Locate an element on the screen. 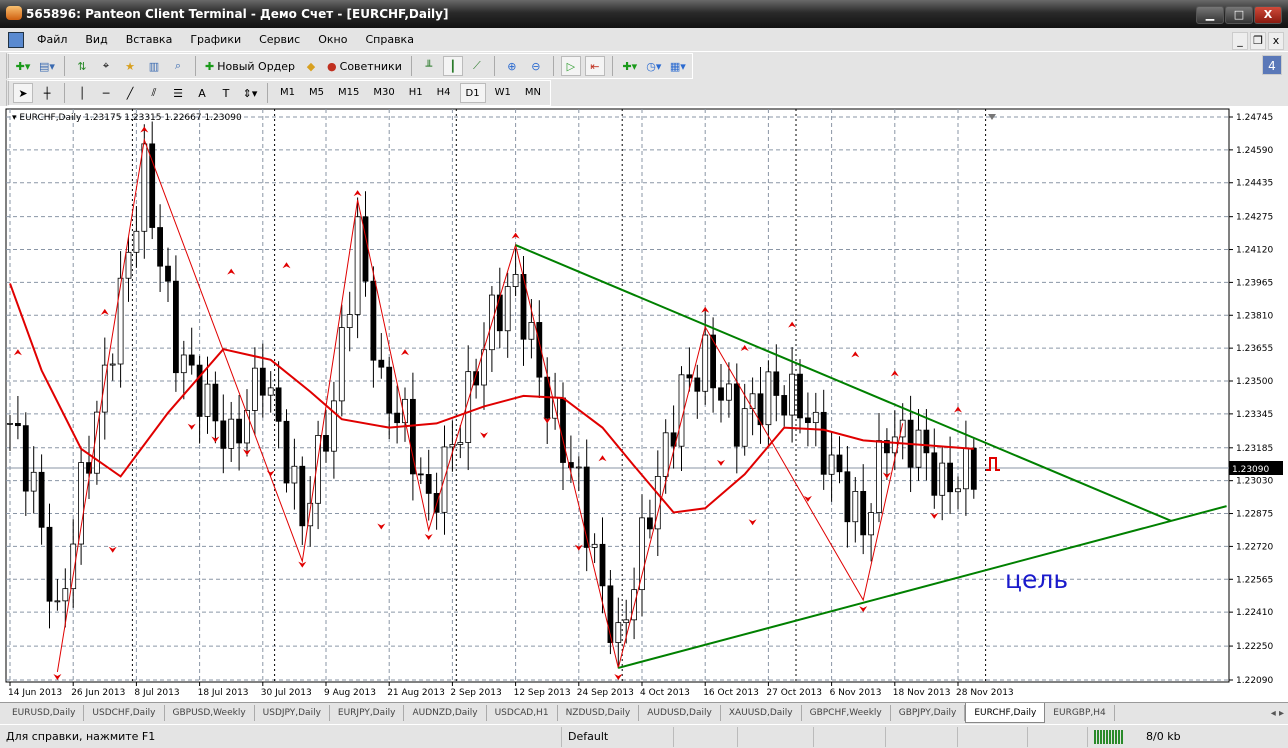 This screenshot has width=1288, height=748. x-tick-label: 9 Aug 2013 is located at coordinates (350, 693).